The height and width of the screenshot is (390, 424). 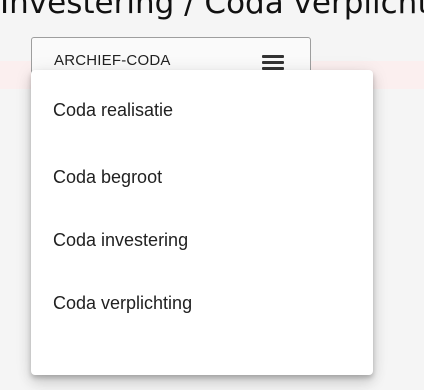 I want to click on archive-coda-menu-label: ARCHIEF-CODA, so click(x=112, y=60).